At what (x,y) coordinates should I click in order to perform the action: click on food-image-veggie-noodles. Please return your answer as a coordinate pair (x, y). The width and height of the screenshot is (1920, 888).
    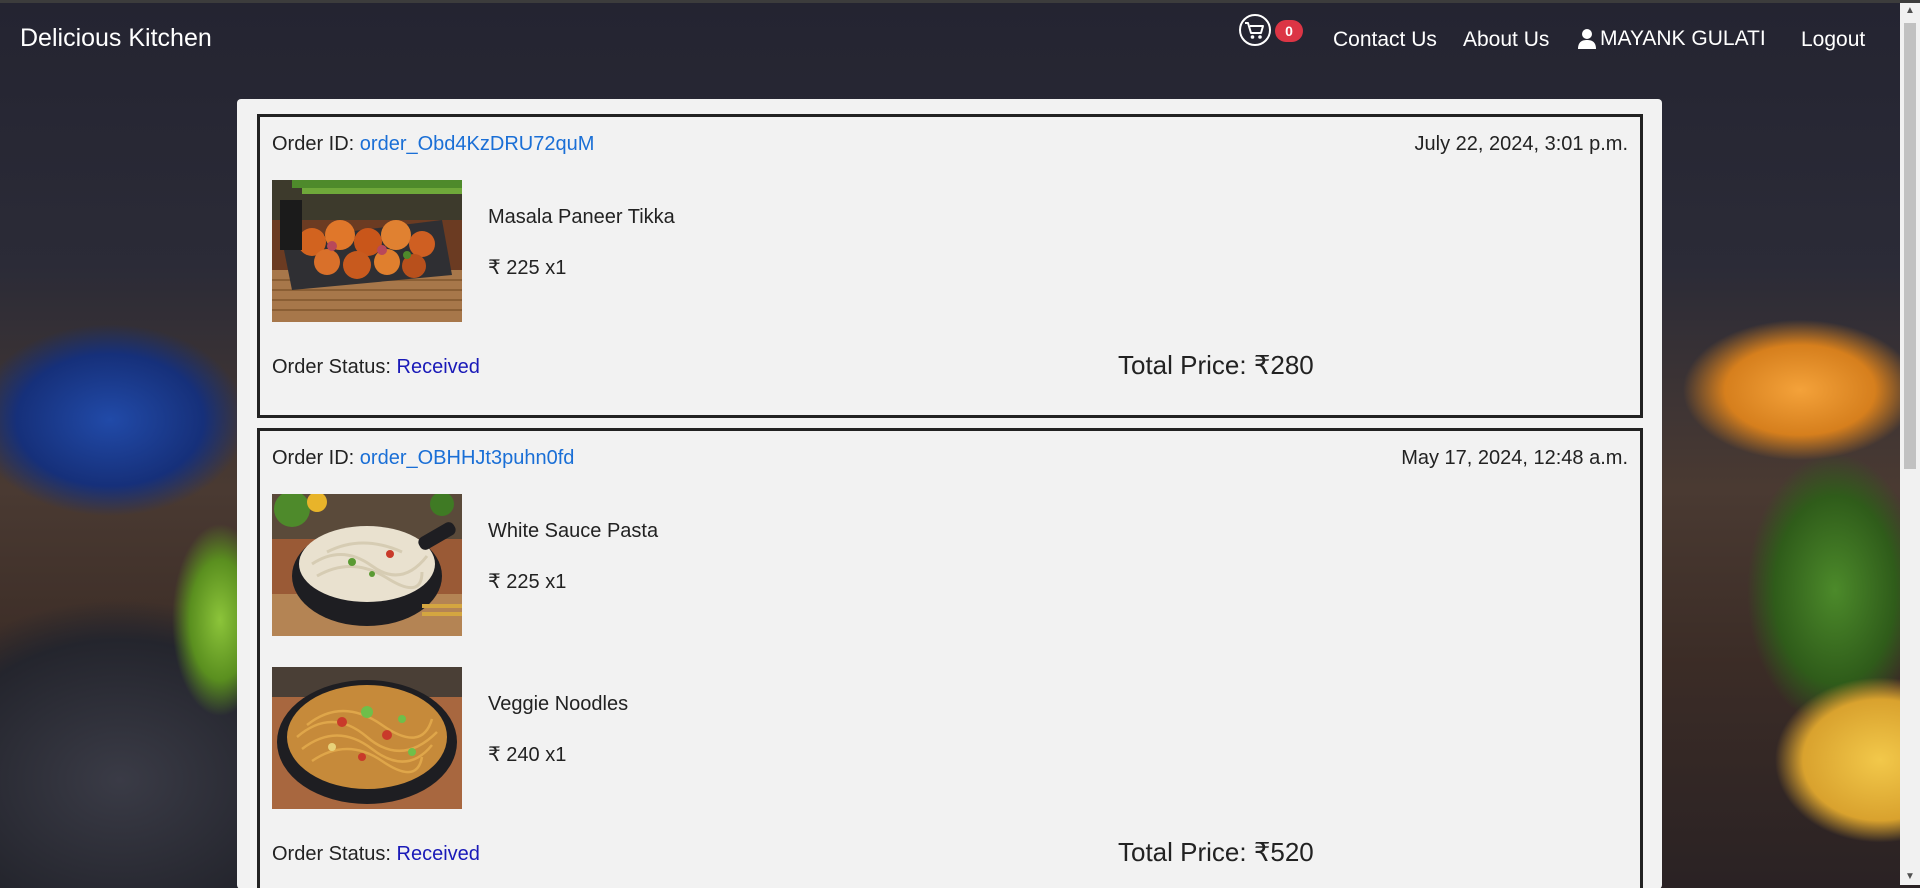
    Looking at the image, I should click on (367, 738).